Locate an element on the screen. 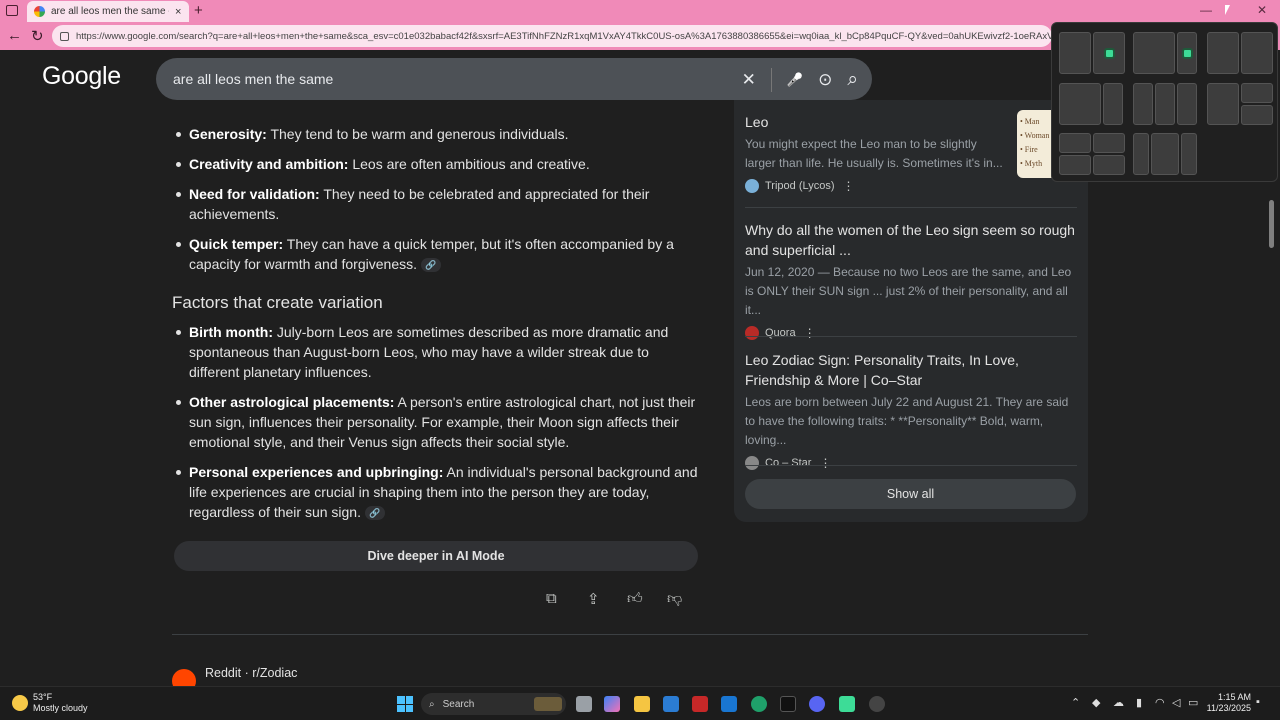  search-highlight-icon is located at coordinates (548, 704).